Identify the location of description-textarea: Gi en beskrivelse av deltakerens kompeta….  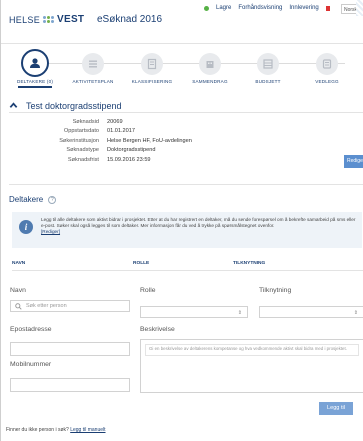
(251, 366).